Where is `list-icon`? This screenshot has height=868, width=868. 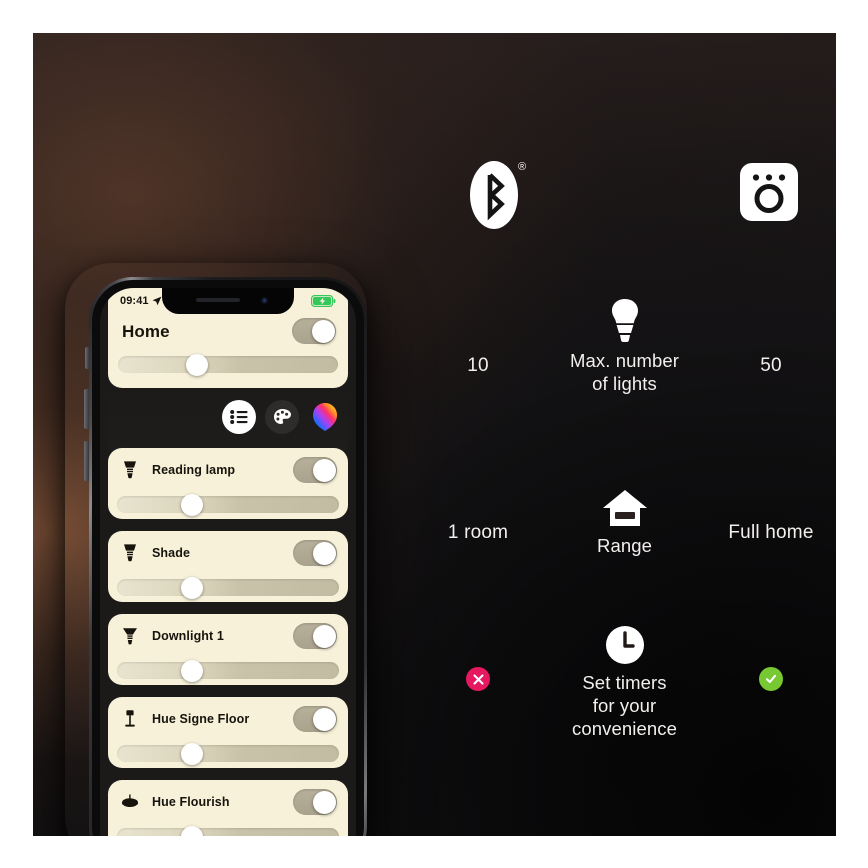
list-icon is located at coordinates (239, 417).